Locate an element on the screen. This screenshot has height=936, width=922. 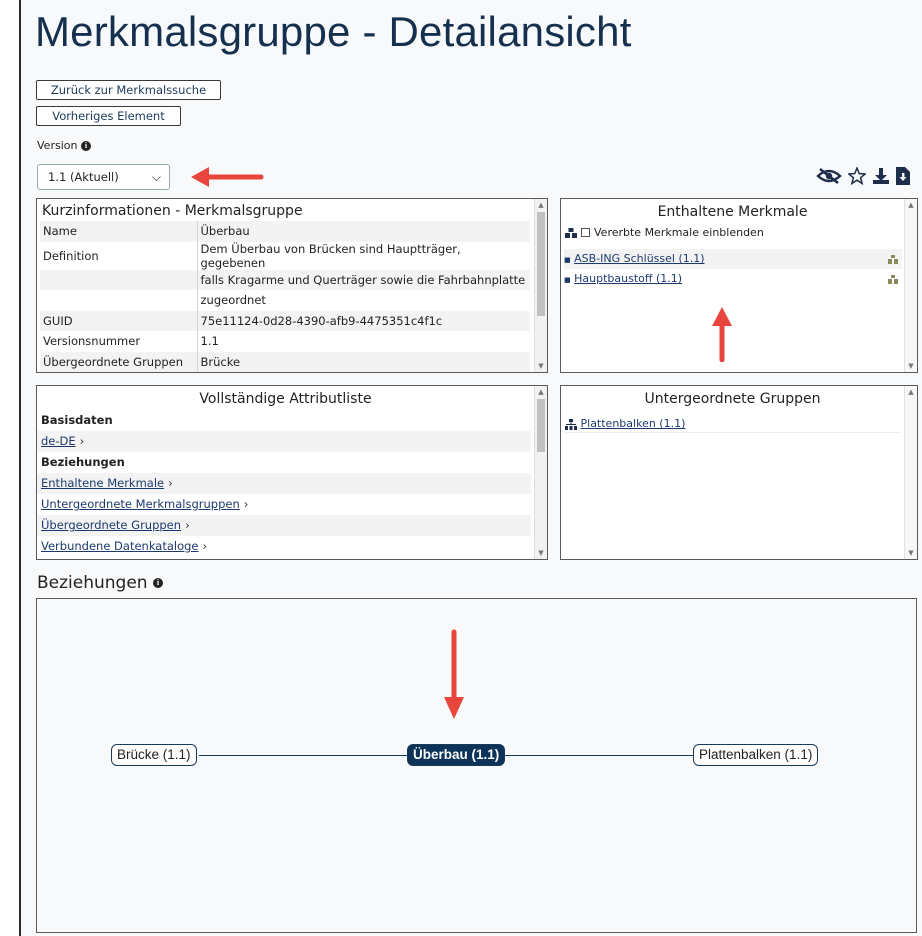
list-item: ■ Hauptbaustoff (1.1) is located at coordinates (733, 279).